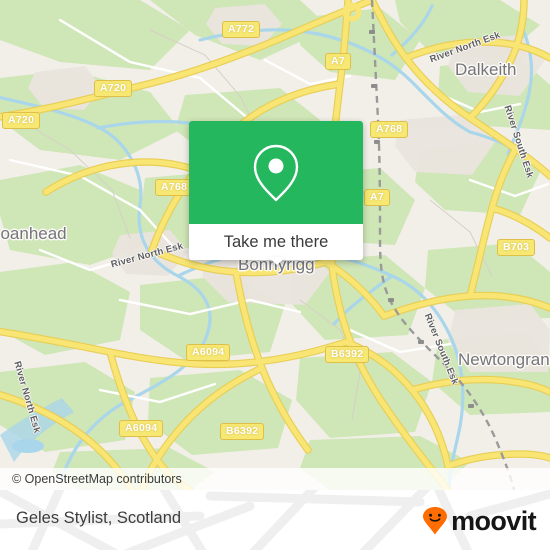  Describe the element at coordinates (21, 120) in the screenshot. I see `road-shield-a720-2: A720` at that location.